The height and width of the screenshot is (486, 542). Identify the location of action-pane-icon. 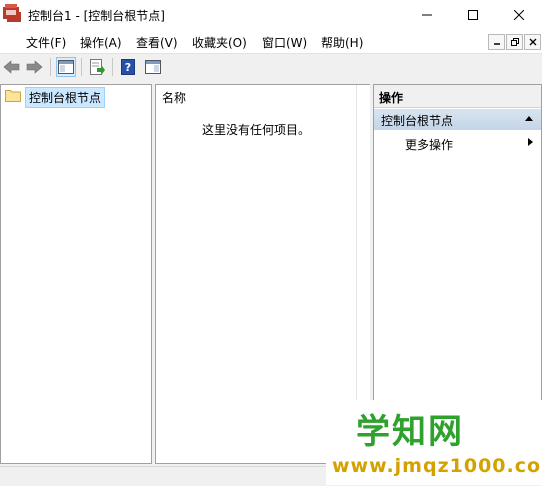
(153, 67).